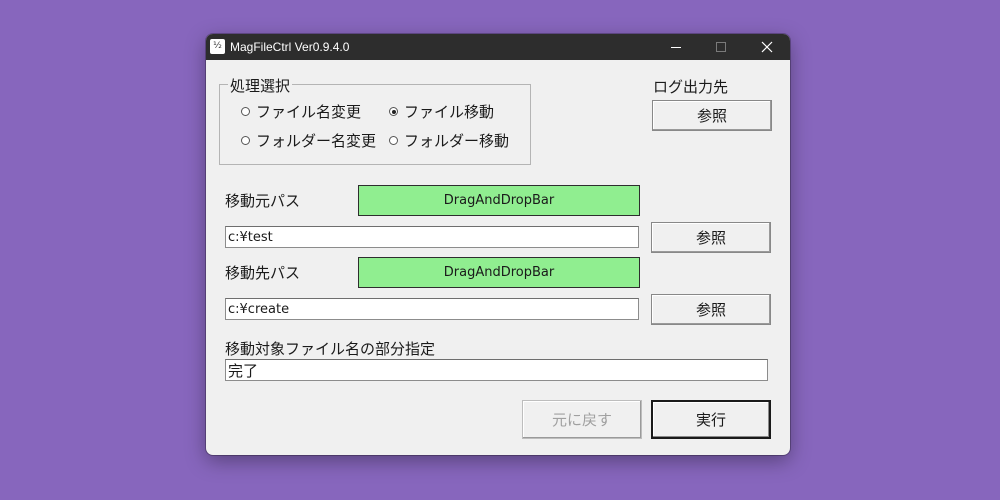 This screenshot has width=1000, height=500. I want to click on radio-file-rename: ファイル名変更, so click(301, 111).